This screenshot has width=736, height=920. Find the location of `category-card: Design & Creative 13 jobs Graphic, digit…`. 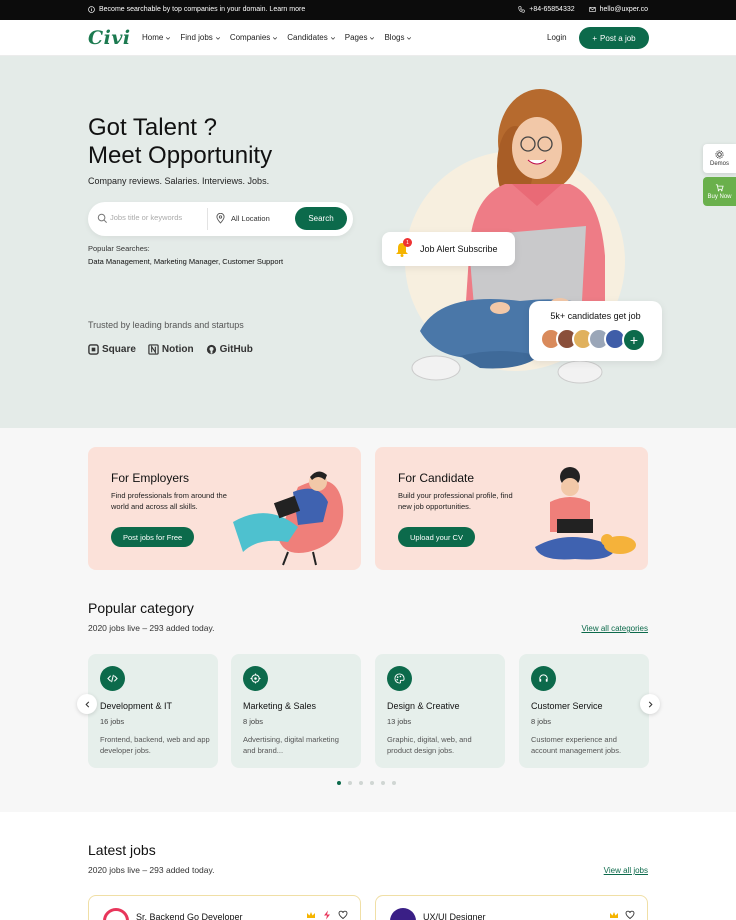

category-card: Design & Creative 13 jobs Graphic, digit… is located at coordinates (440, 711).